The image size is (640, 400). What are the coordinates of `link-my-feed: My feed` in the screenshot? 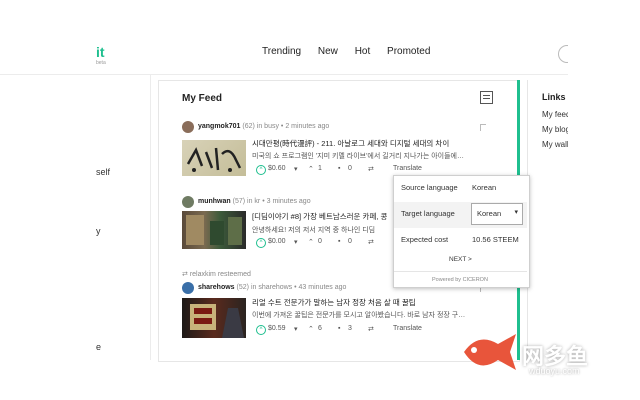 It's located at (556, 114).